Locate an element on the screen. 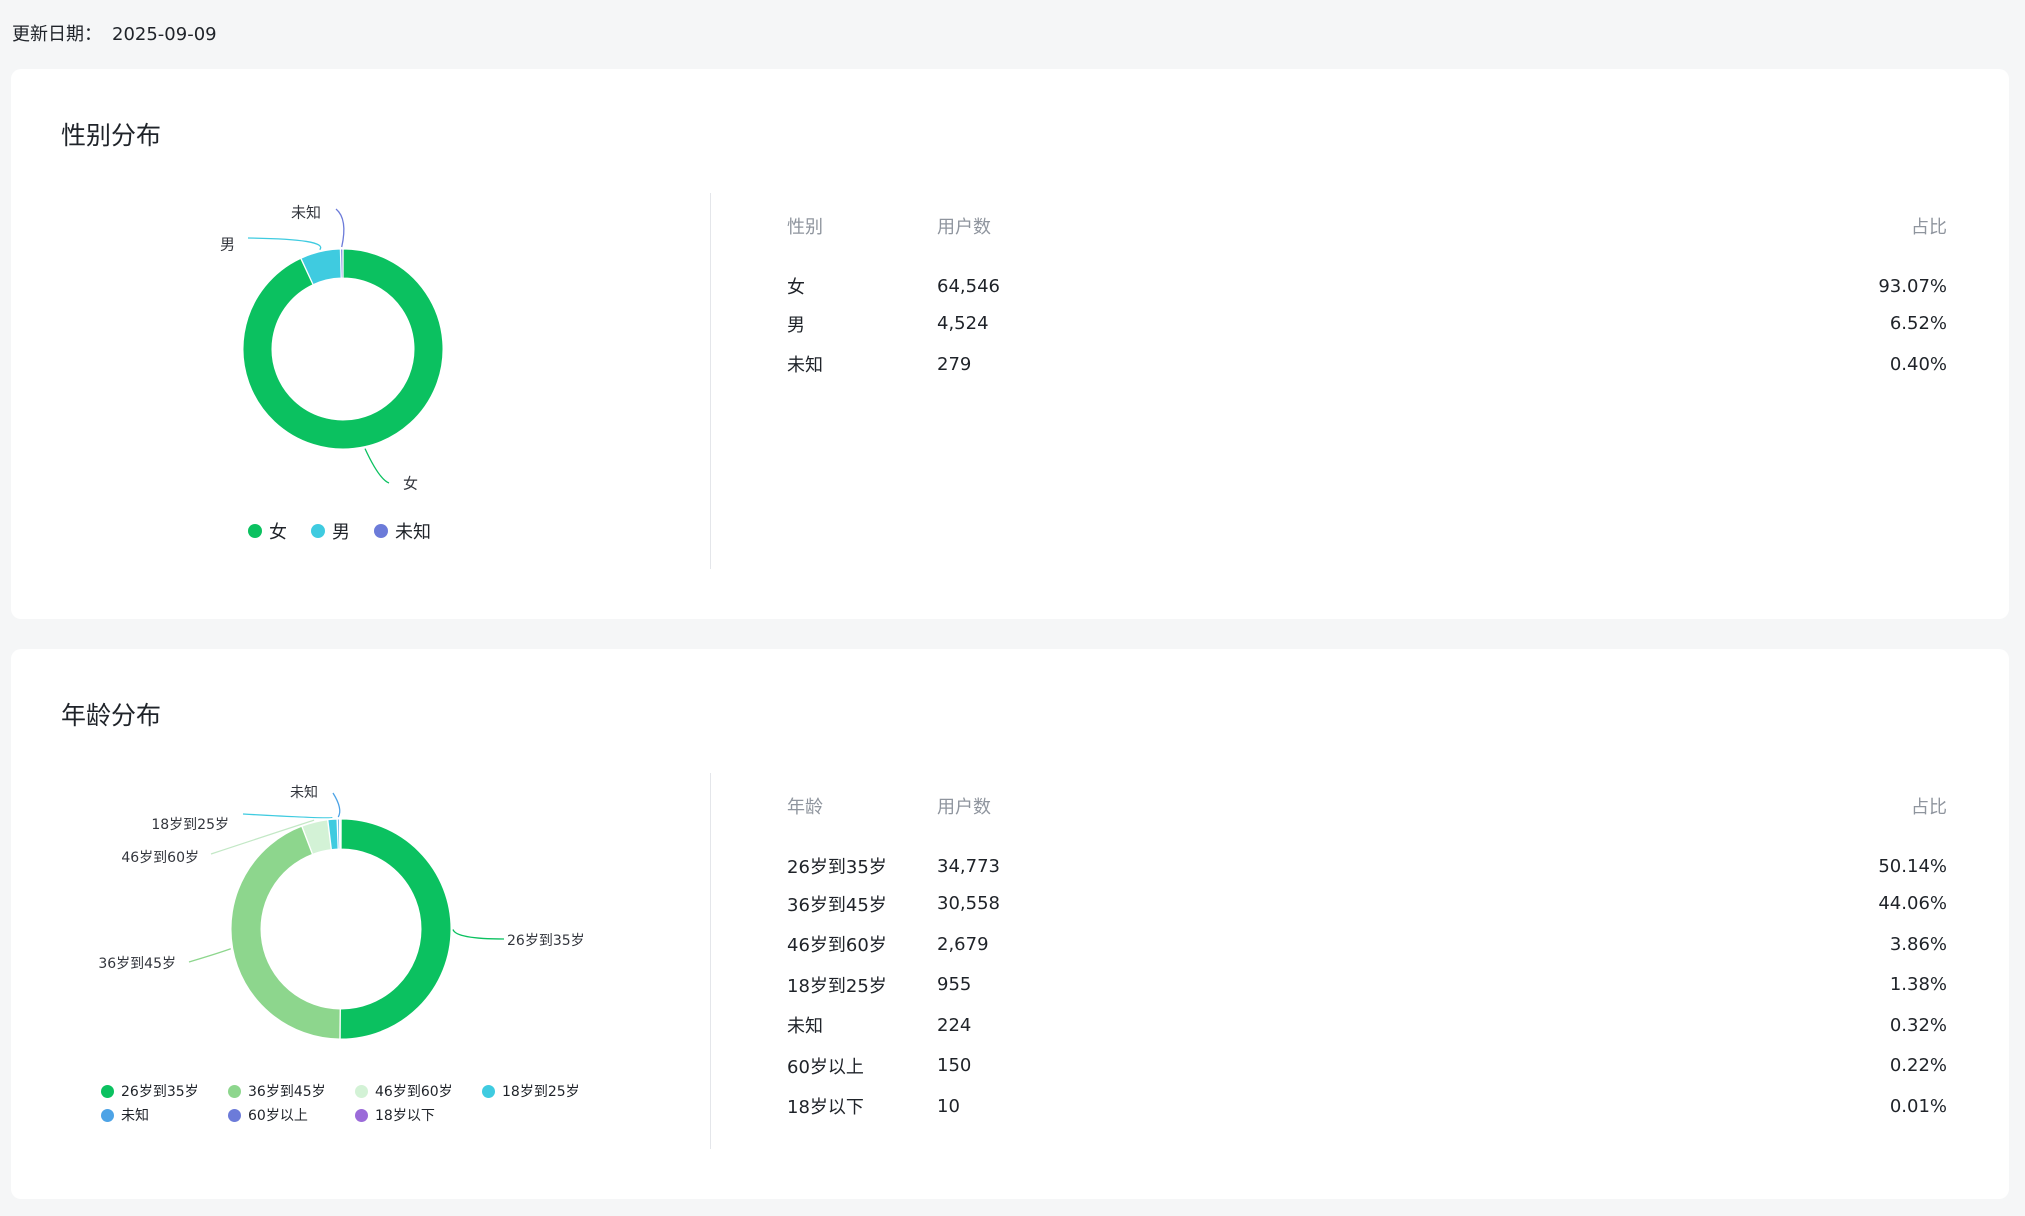 Image resolution: width=2025 pixels, height=1216 pixels. age-legend-label: 18岁到25岁 is located at coordinates (541, 1092).